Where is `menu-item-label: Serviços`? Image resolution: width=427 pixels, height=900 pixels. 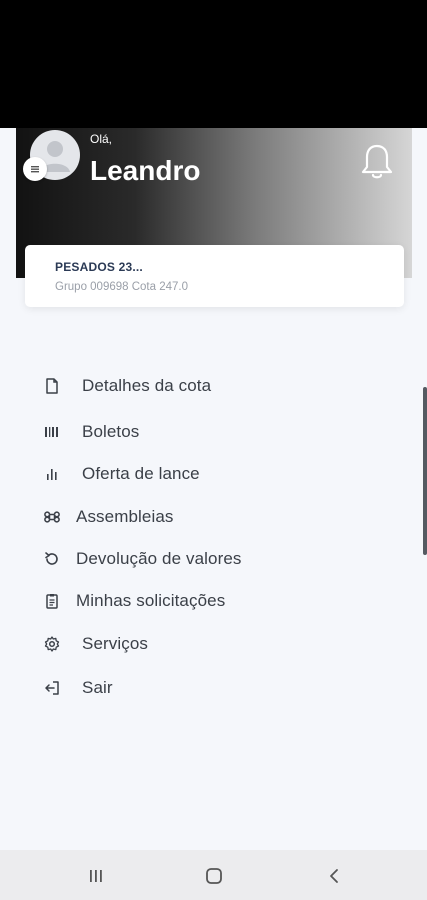
menu-item-label: Serviços is located at coordinates (115, 643).